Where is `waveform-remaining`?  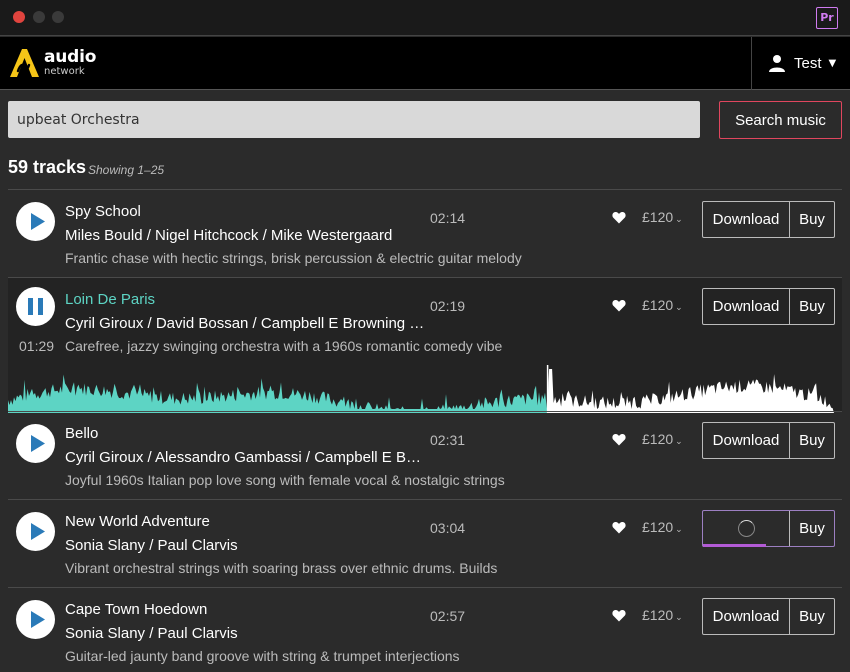 waveform-remaining is located at coordinates (690, 391).